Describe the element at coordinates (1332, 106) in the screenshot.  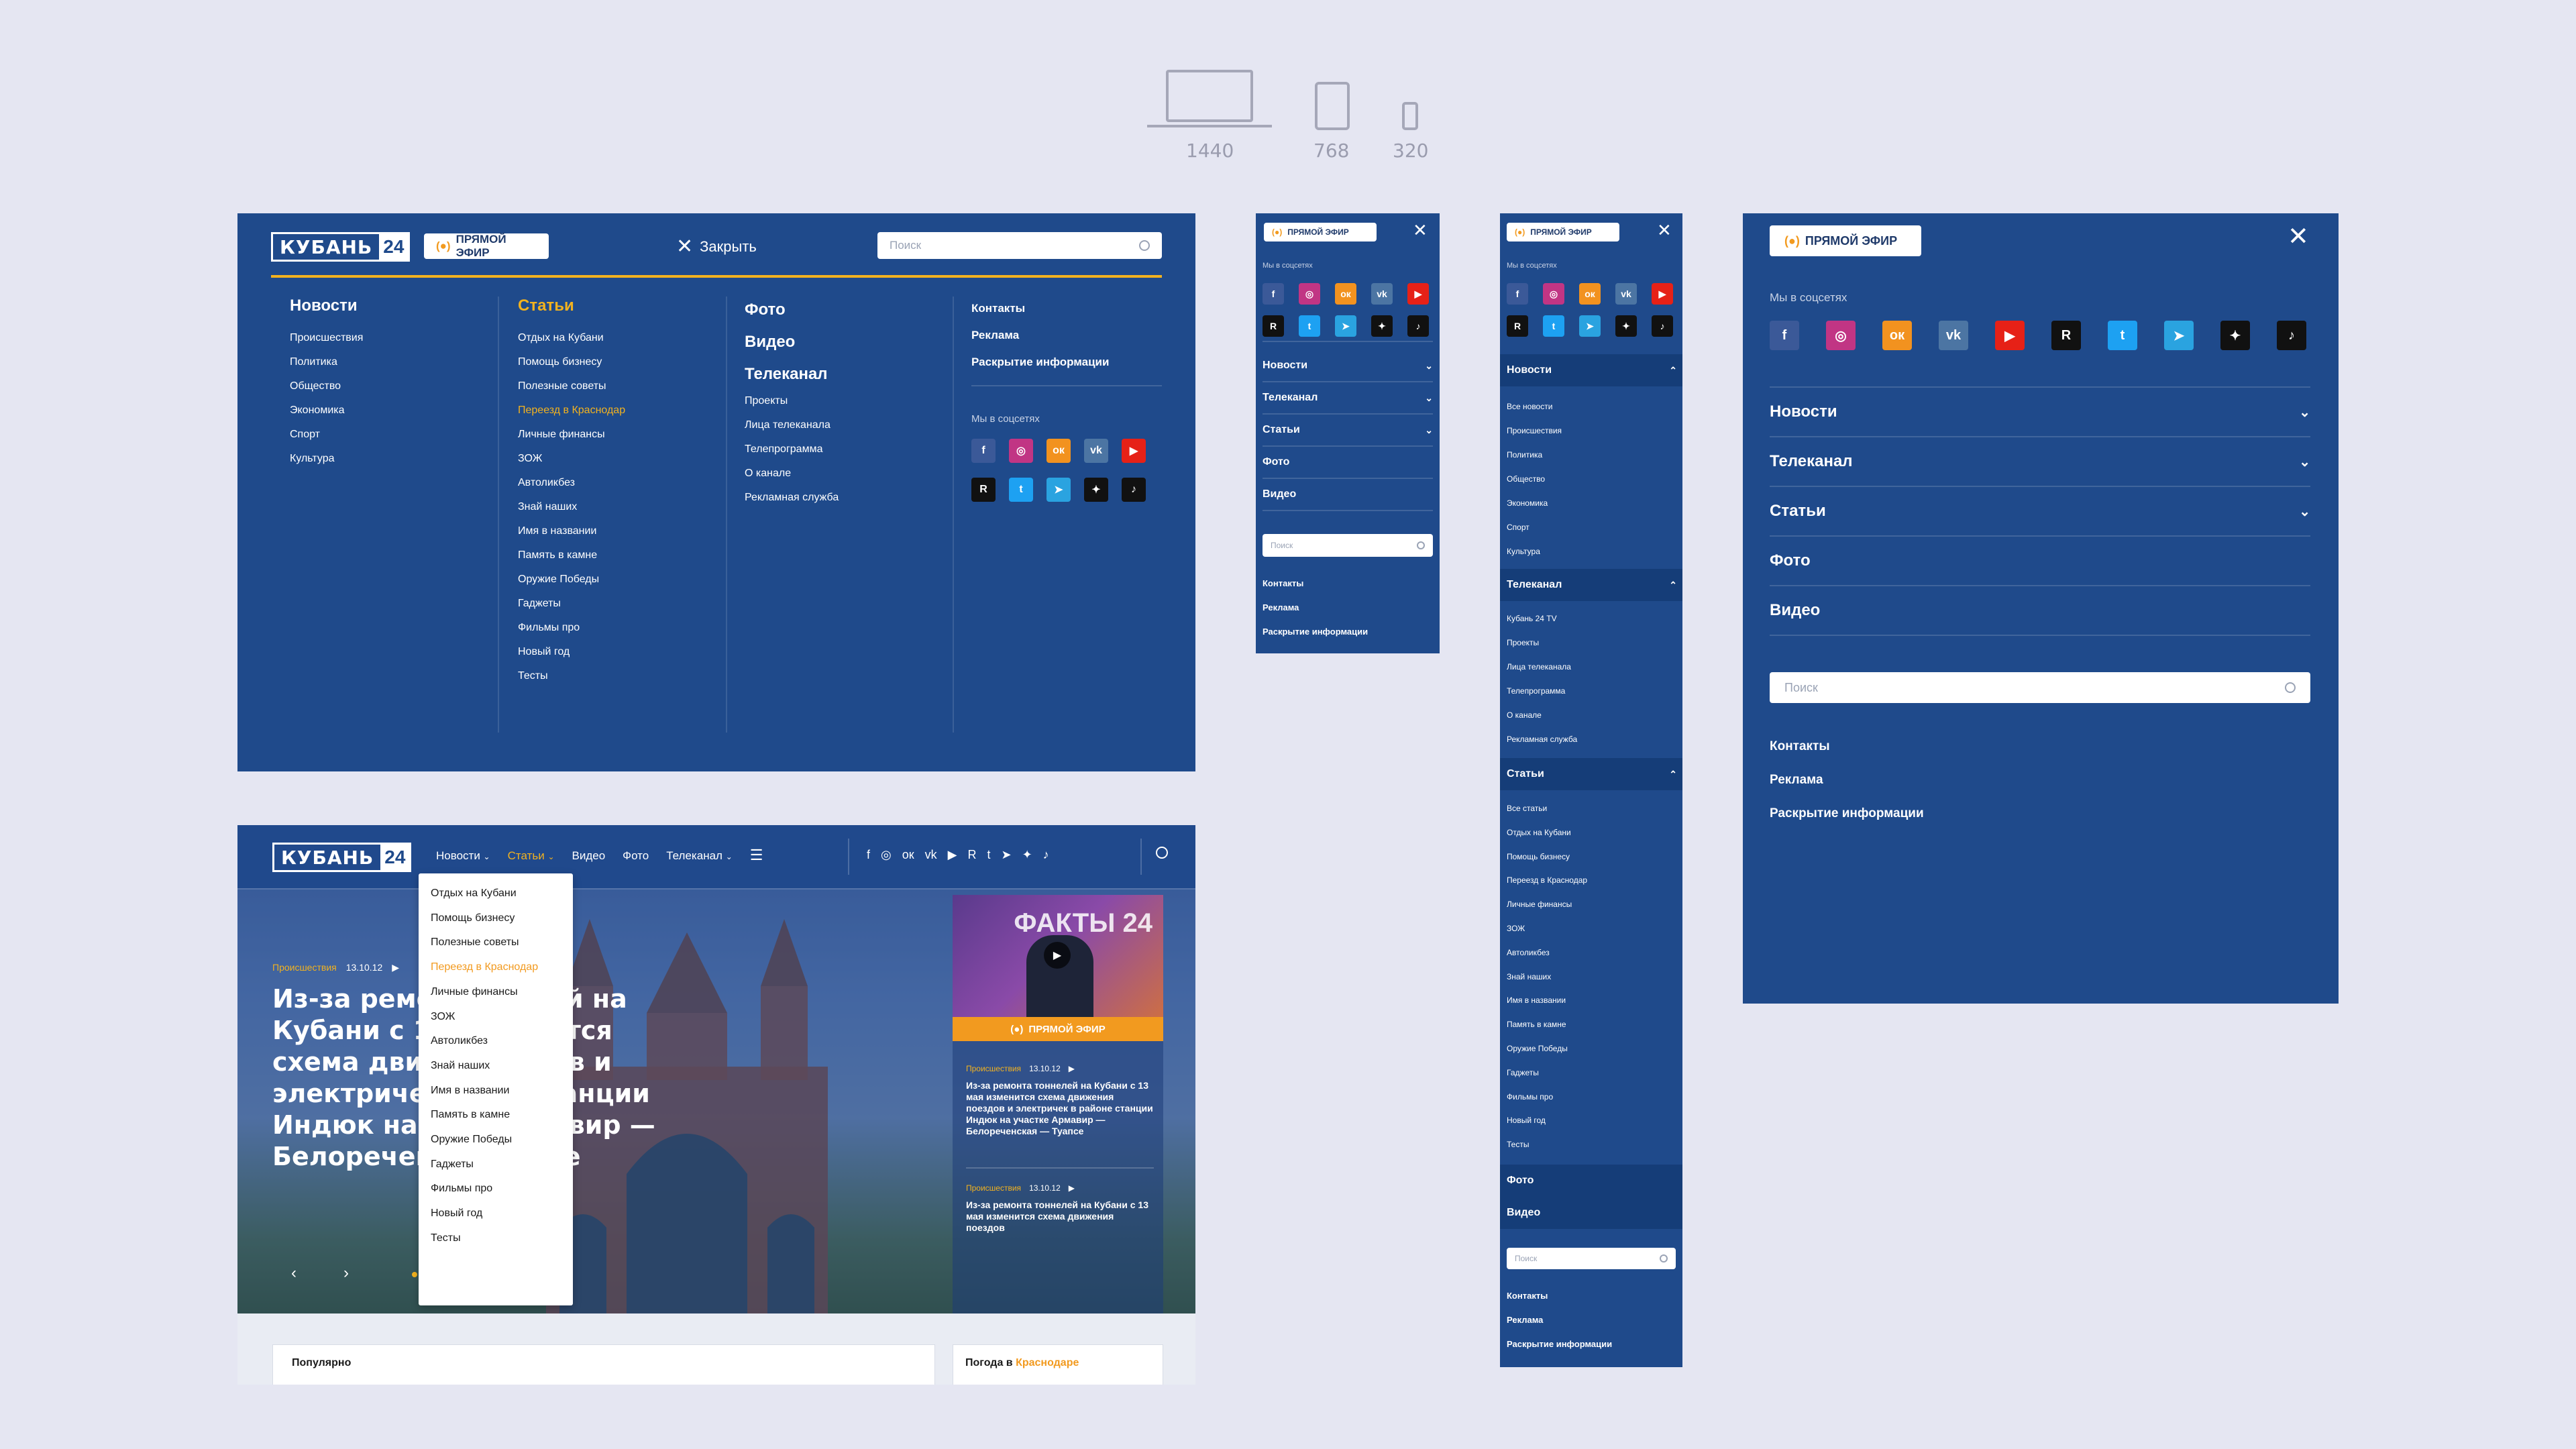
I see `tablet-icon` at that location.